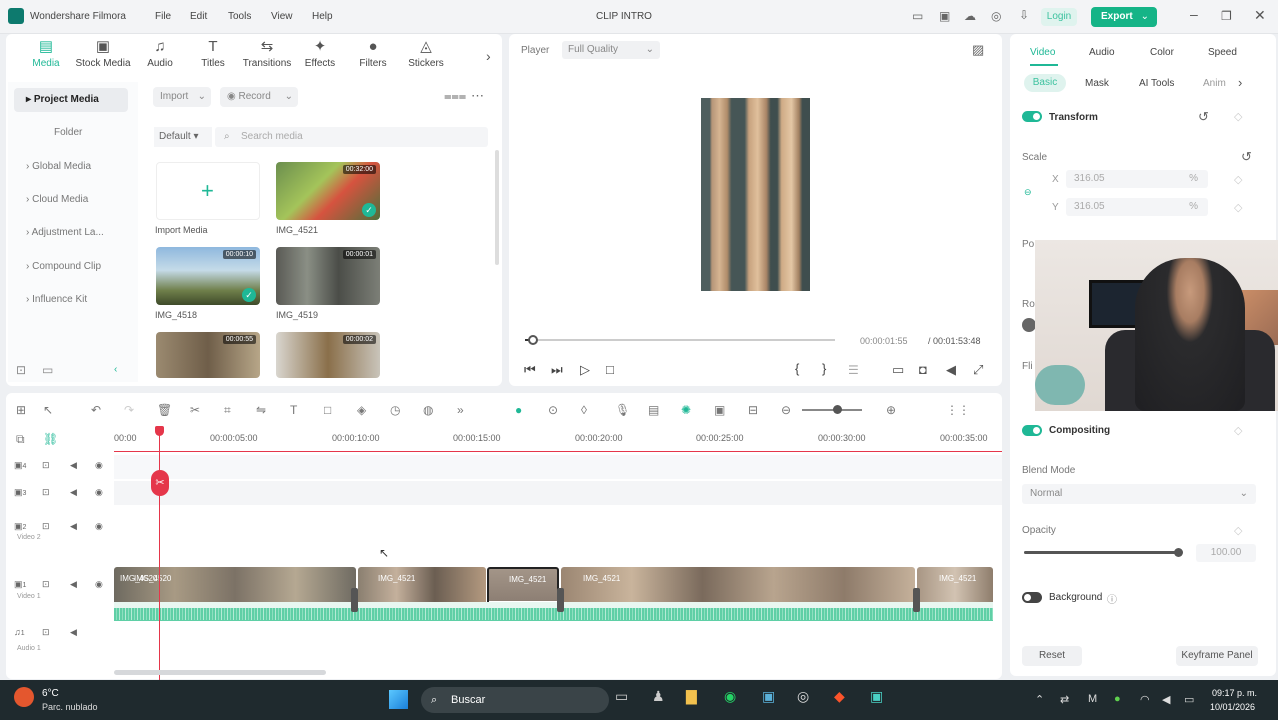 This screenshot has height=720, width=1278. I want to click on subtab-animation: Anim, so click(1214, 83).